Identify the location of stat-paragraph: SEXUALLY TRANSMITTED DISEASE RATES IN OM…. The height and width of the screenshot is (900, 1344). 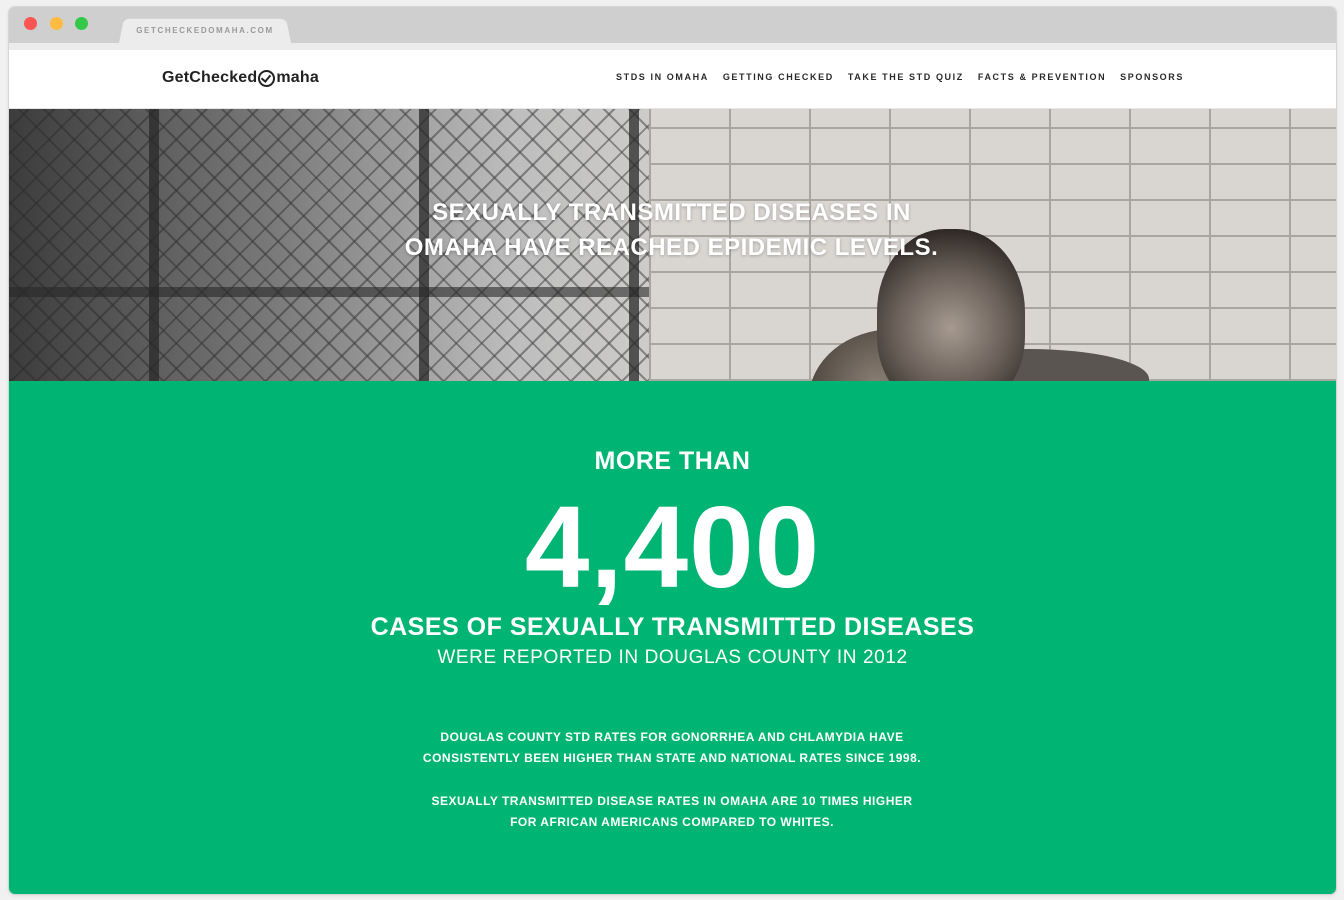
(672, 811).